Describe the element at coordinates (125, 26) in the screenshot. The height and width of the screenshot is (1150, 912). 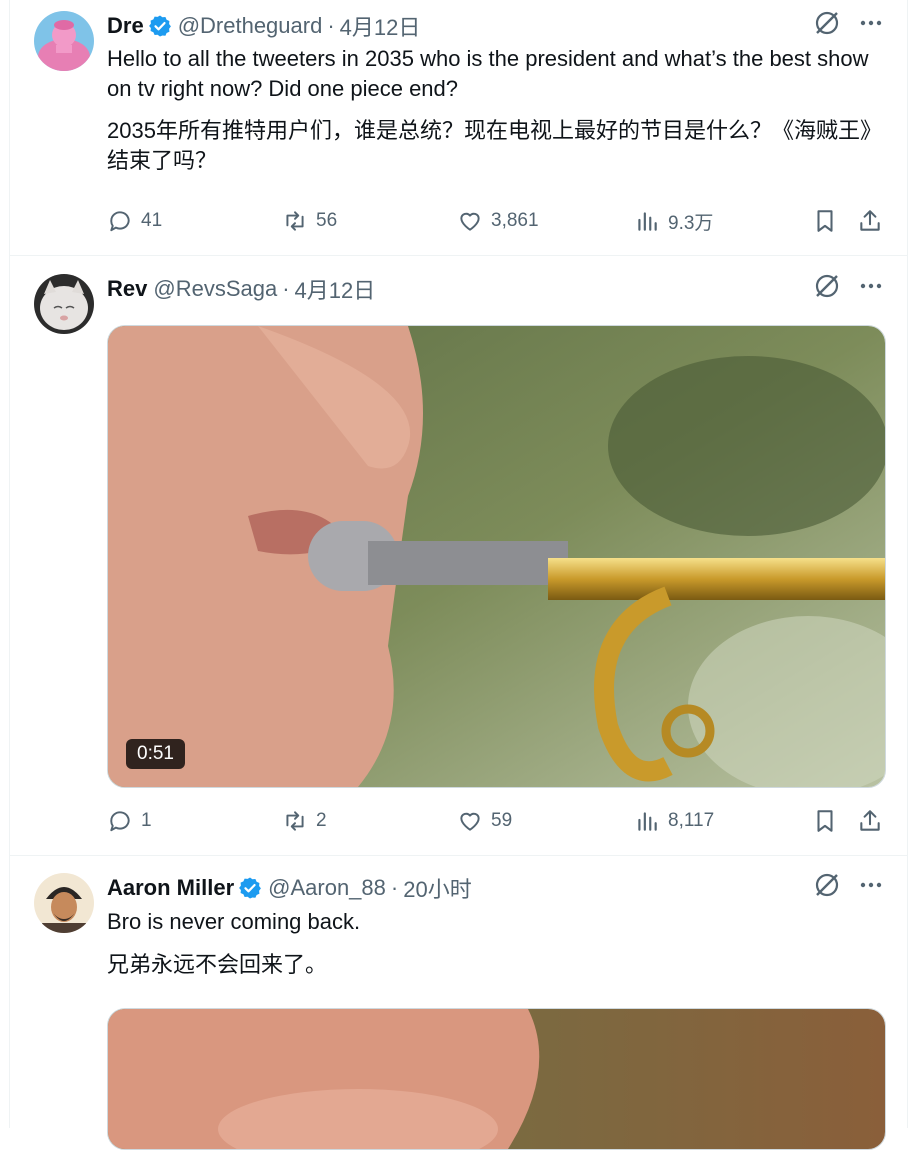
I see `display-name: Dre` at that location.